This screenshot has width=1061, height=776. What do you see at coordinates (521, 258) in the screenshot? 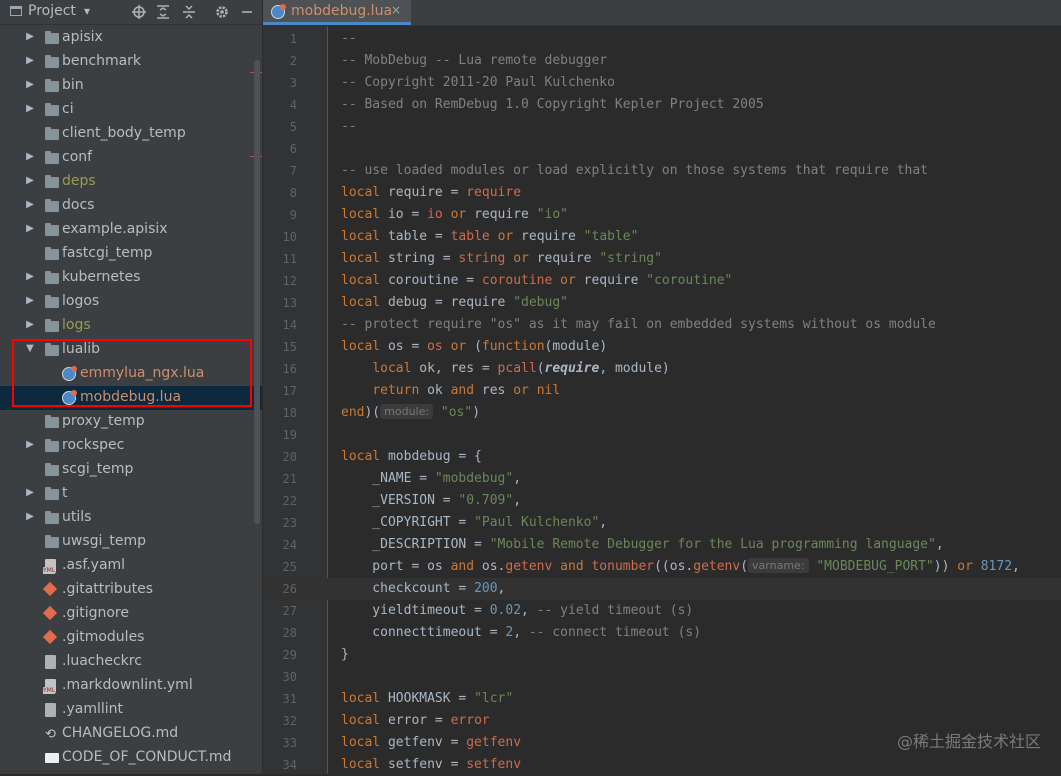
I see `code-token: or` at bounding box center [521, 258].